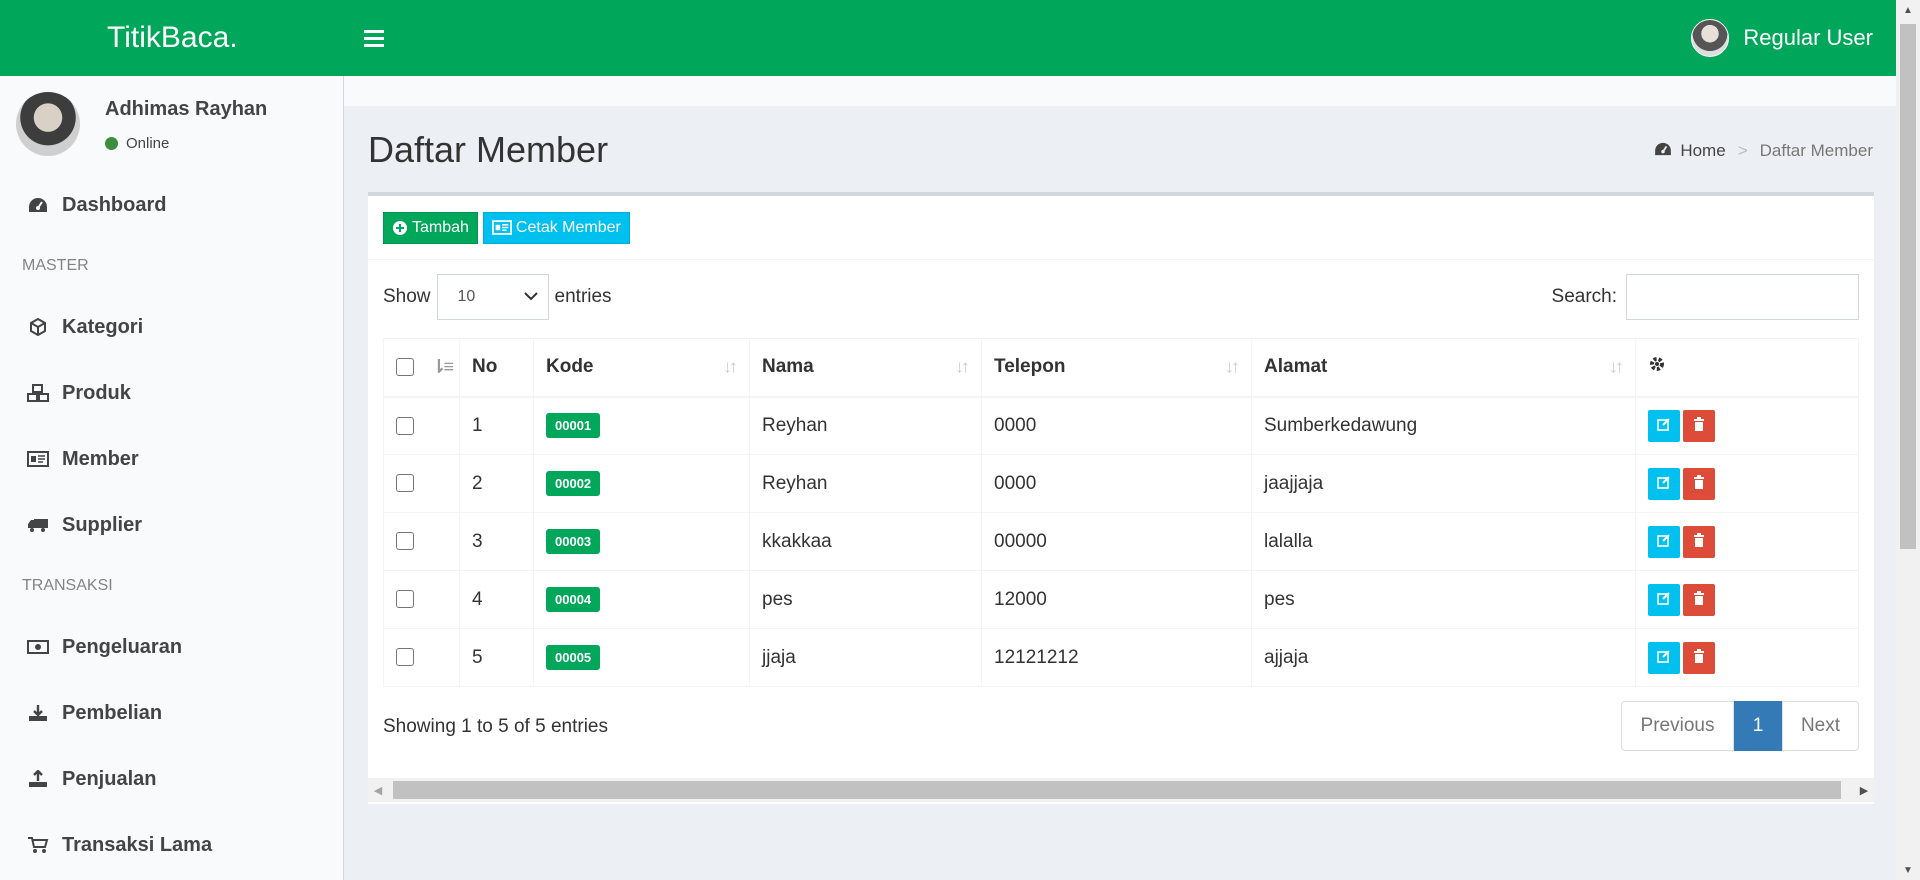 The height and width of the screenshot is (880, 1920). Describe the element at coordinates (641, 368) in the screenshot. I see `col-kode: Kode ↓↑` at that location.